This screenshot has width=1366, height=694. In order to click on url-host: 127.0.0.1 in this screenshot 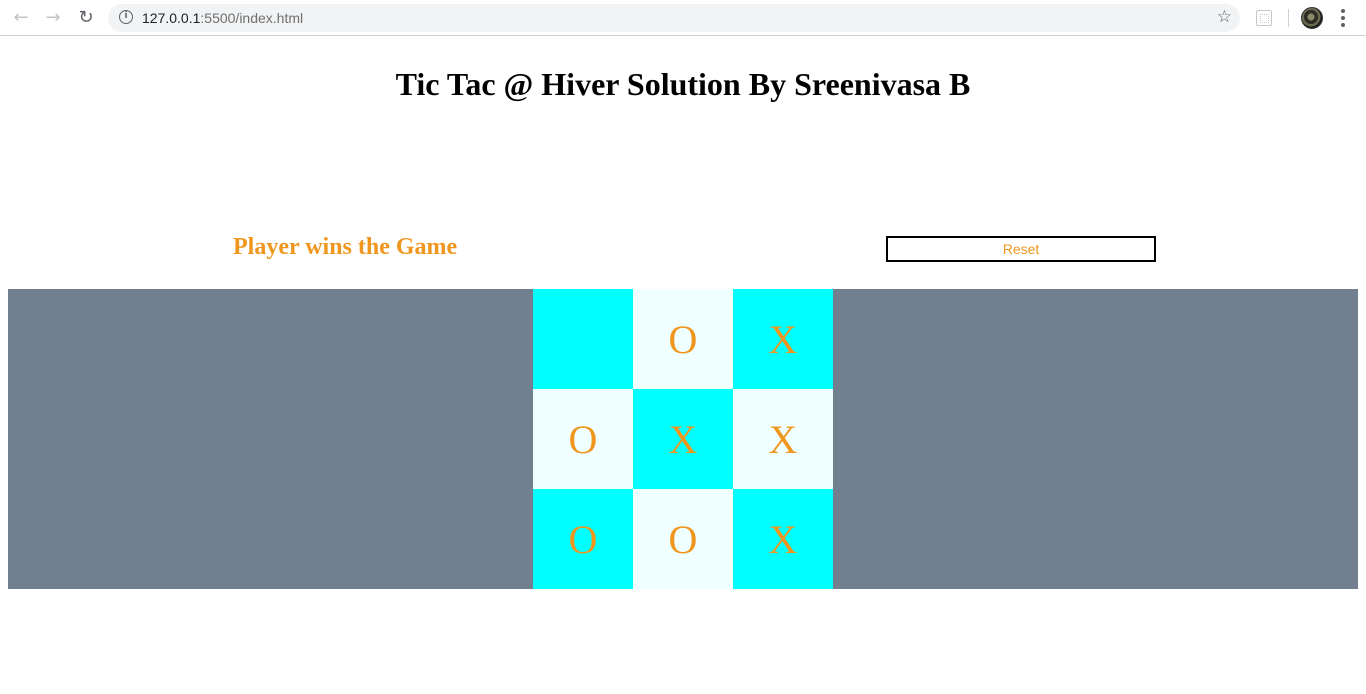, I will do `click(171, 18)`.